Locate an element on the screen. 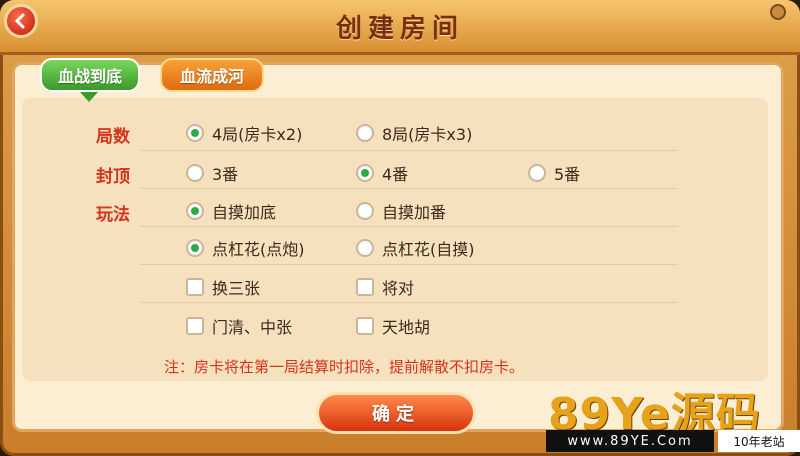  label-cap: 封顶 is located at coordinates (113, 177).